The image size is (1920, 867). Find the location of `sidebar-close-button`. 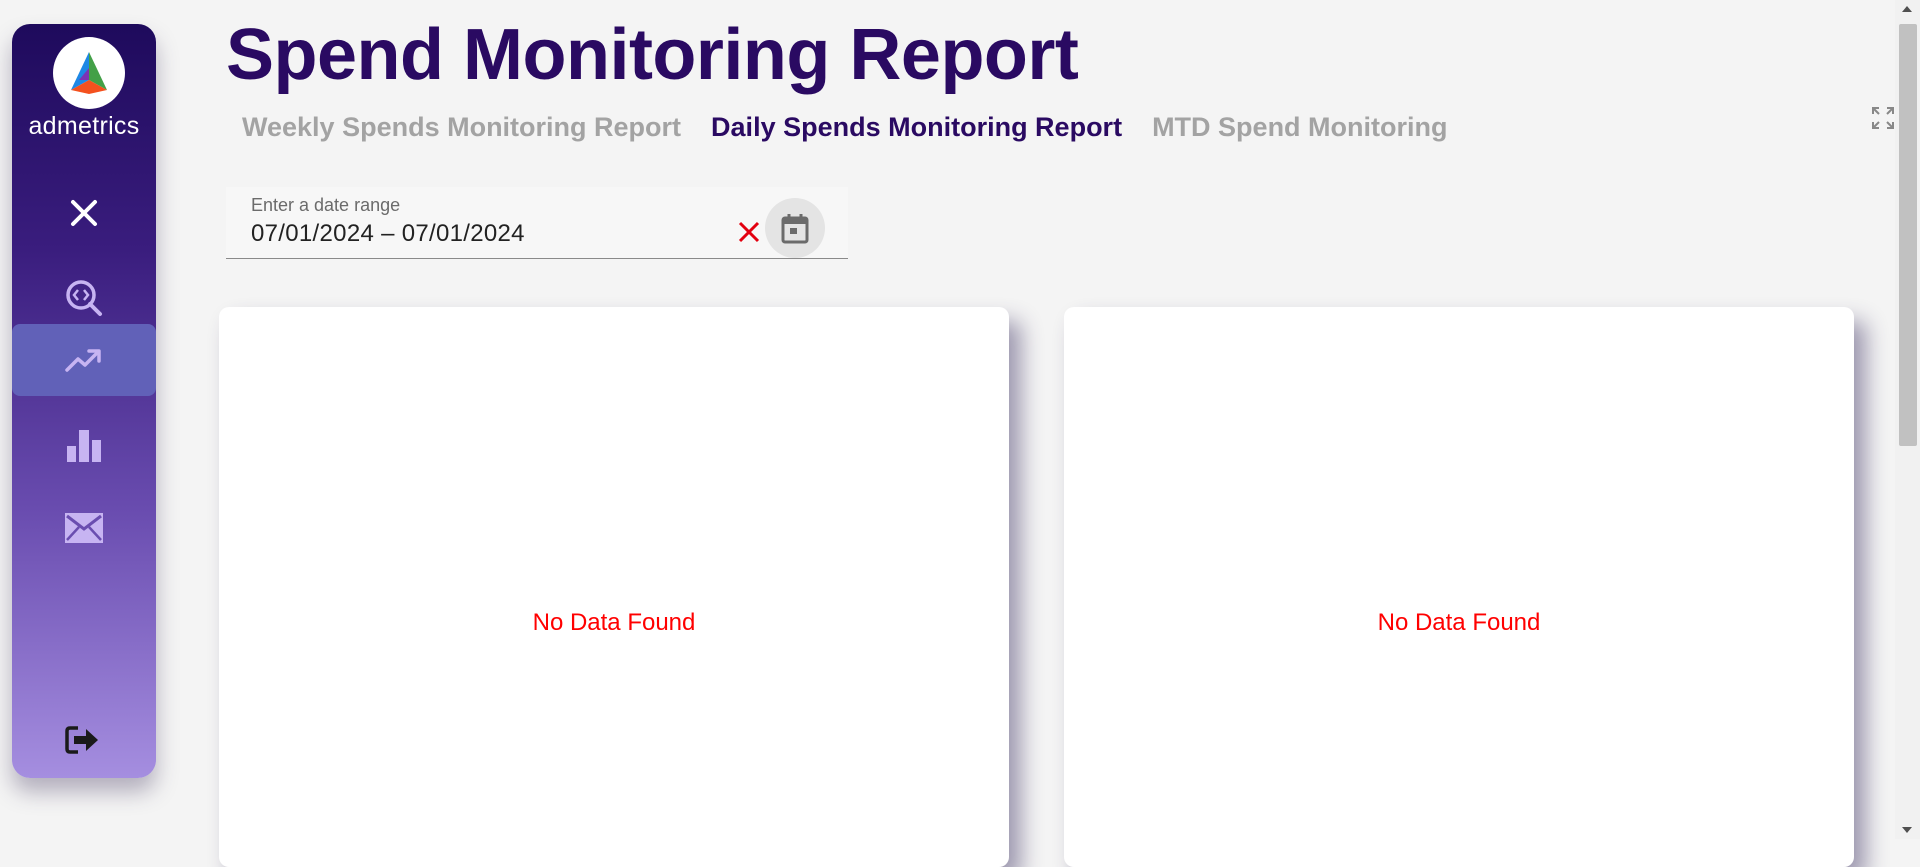

sidebar-close-button is located at coordinates (84, 213).